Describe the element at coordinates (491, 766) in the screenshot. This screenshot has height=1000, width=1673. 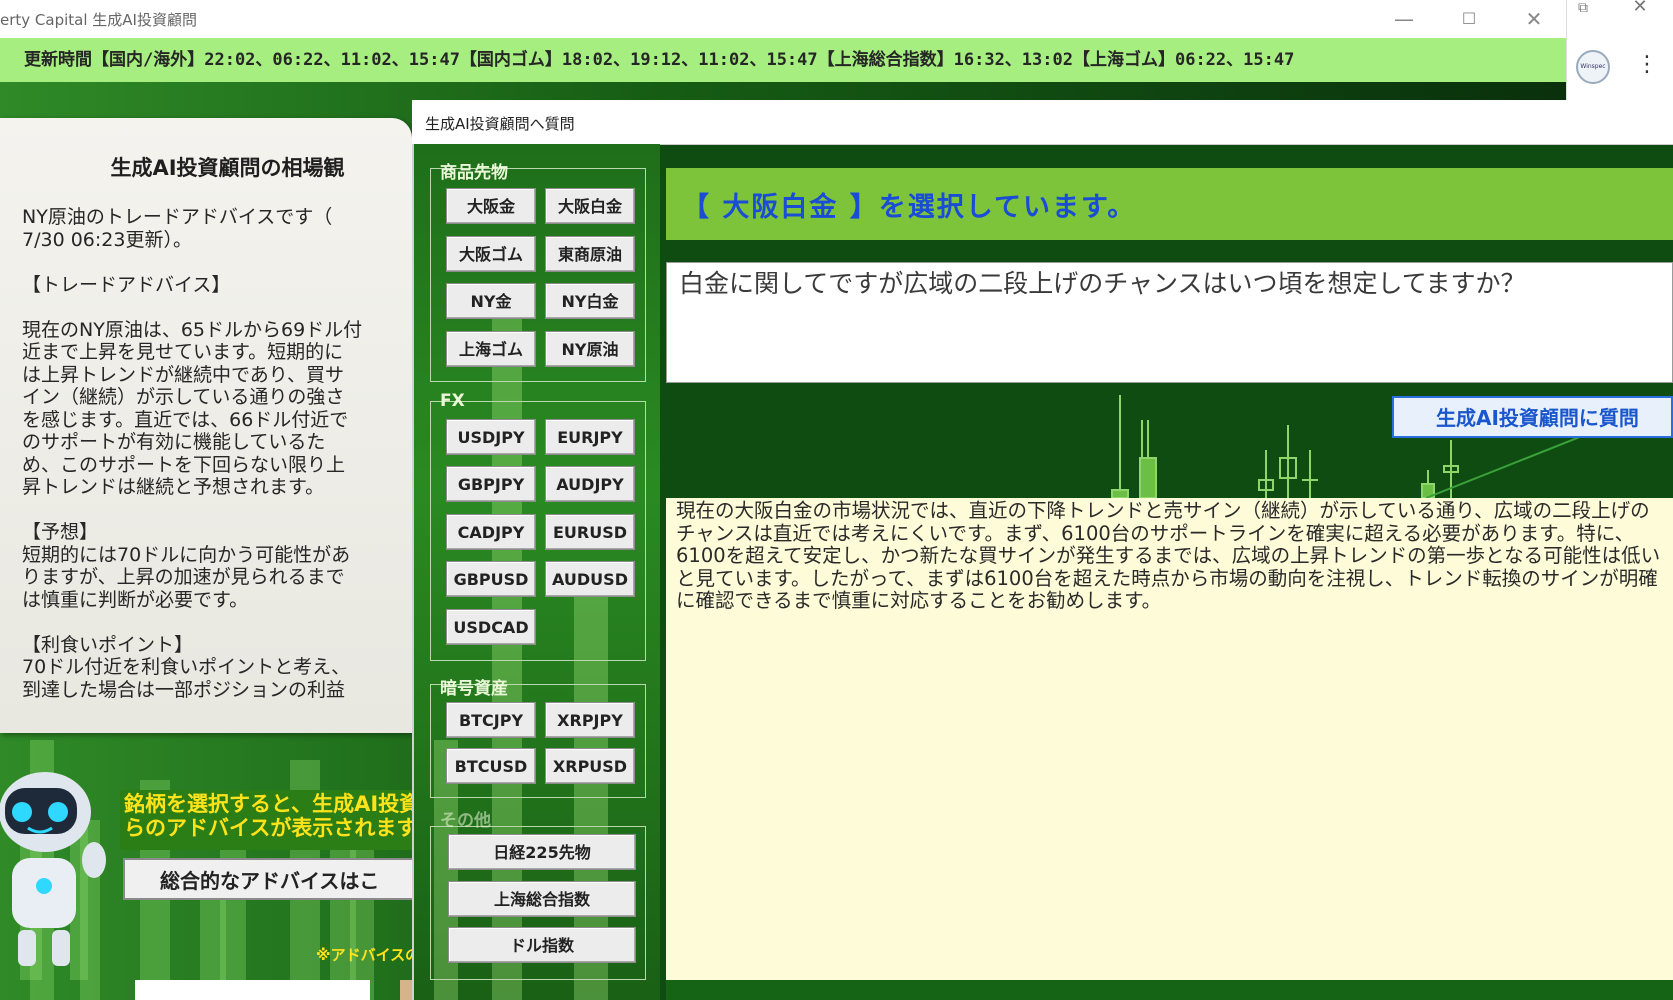
I see `instrument-button: BTCUSD` at that location.